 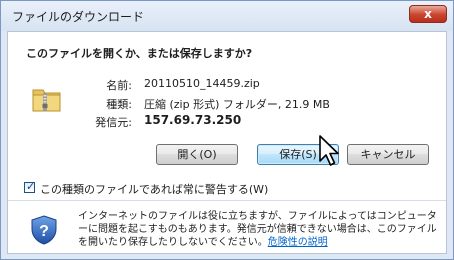 I want to click on risk-explanation-link: 危険性の説明, so click(x=298, y=242).